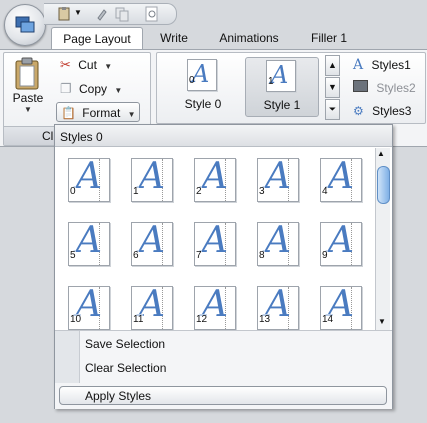  I want to click on style-tile: A 1, so click(281, 76).